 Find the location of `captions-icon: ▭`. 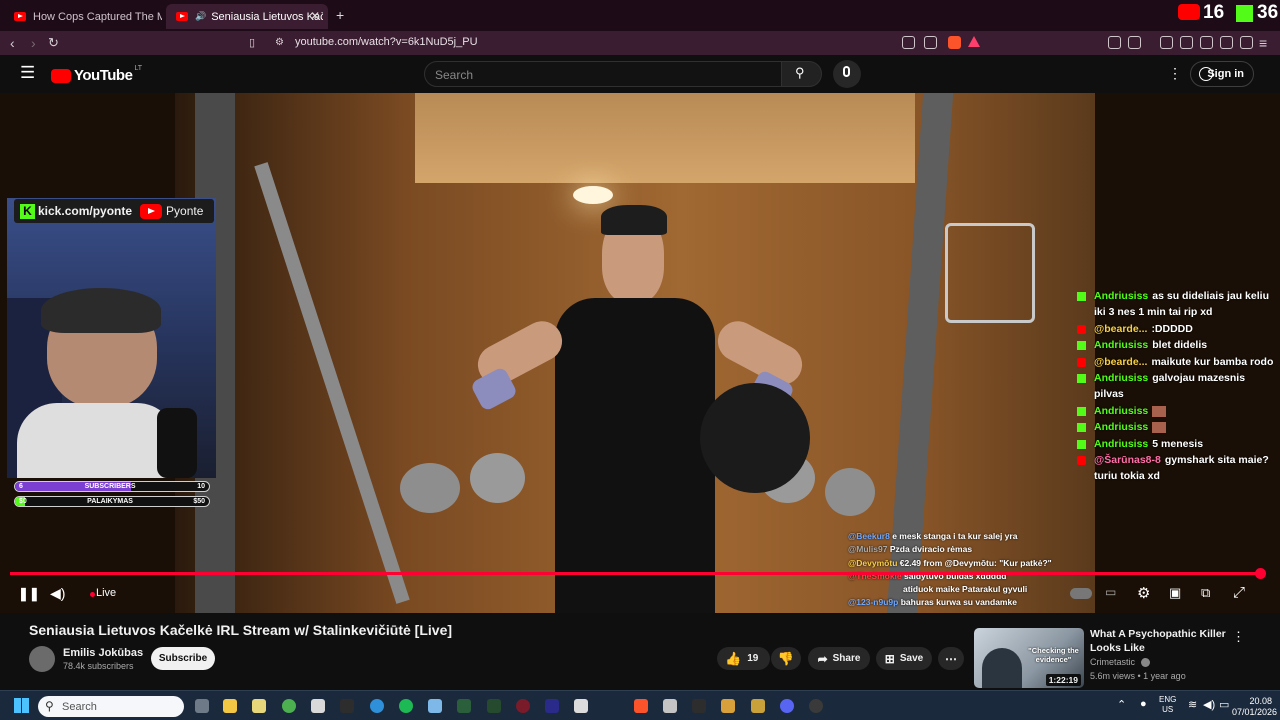

captions-icon: ▭ is located at coordinates (1110, 592).